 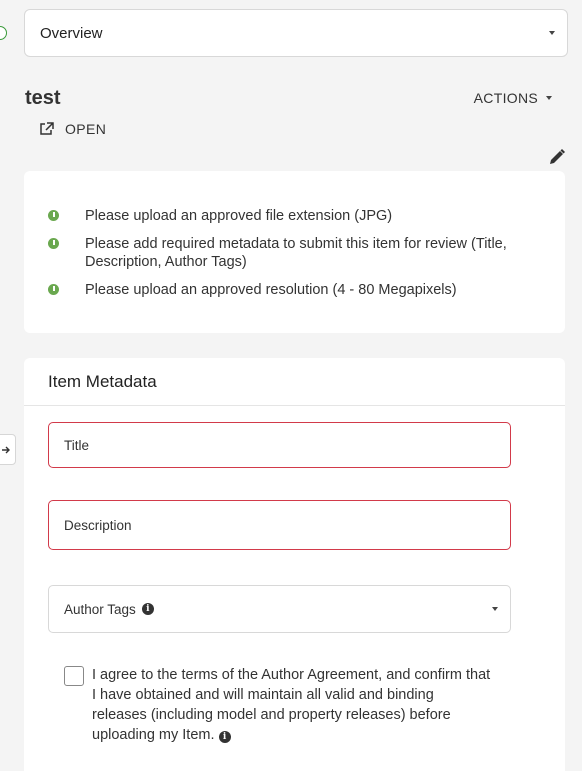 I want to click on pencil-icon, so click(x=557, y=159).